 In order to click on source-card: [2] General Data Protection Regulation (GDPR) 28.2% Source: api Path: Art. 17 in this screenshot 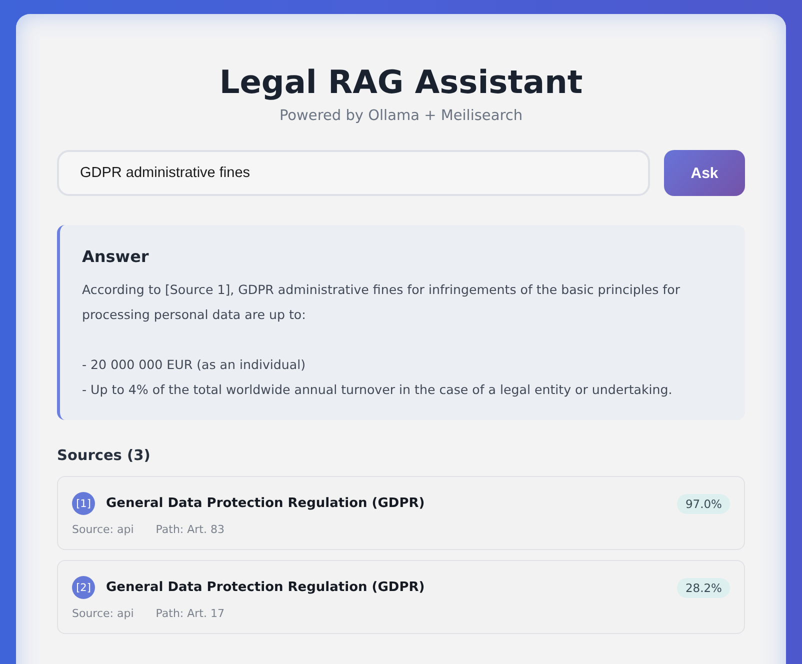, I will do `click(401, 597)`.